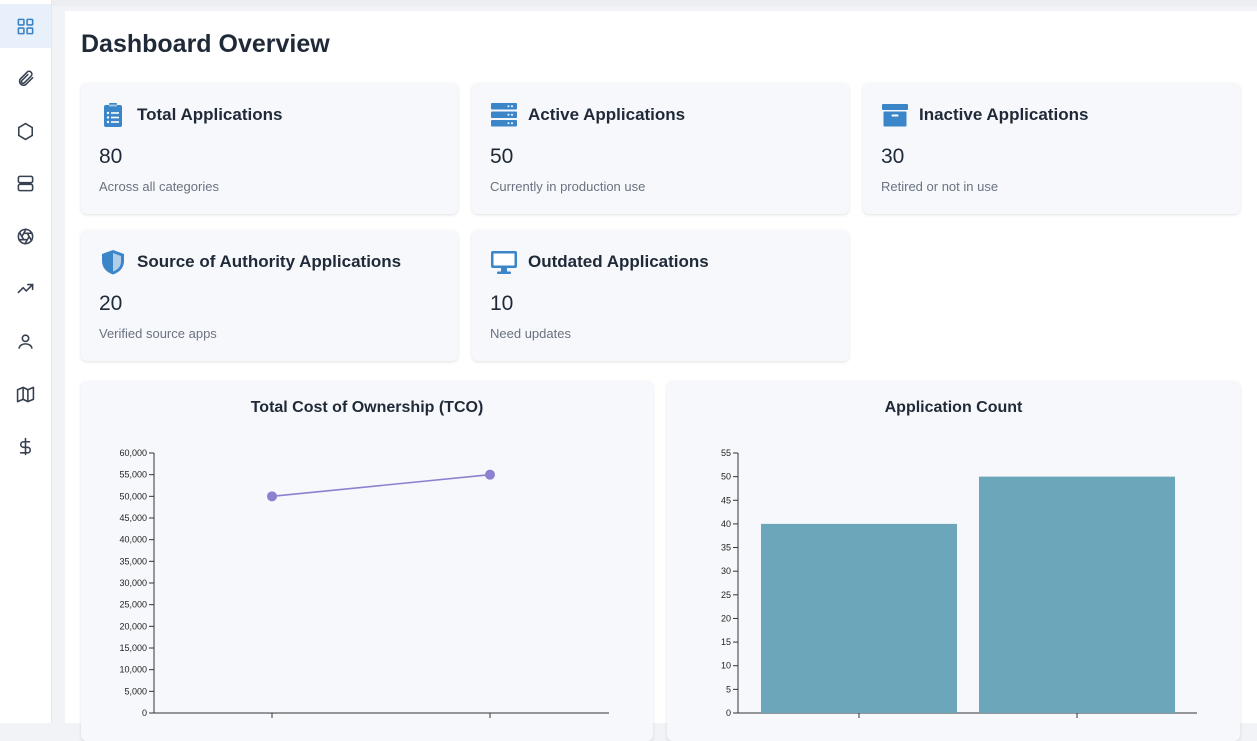  I want to click on sidebar-item-dashboard, so click(25, 26).